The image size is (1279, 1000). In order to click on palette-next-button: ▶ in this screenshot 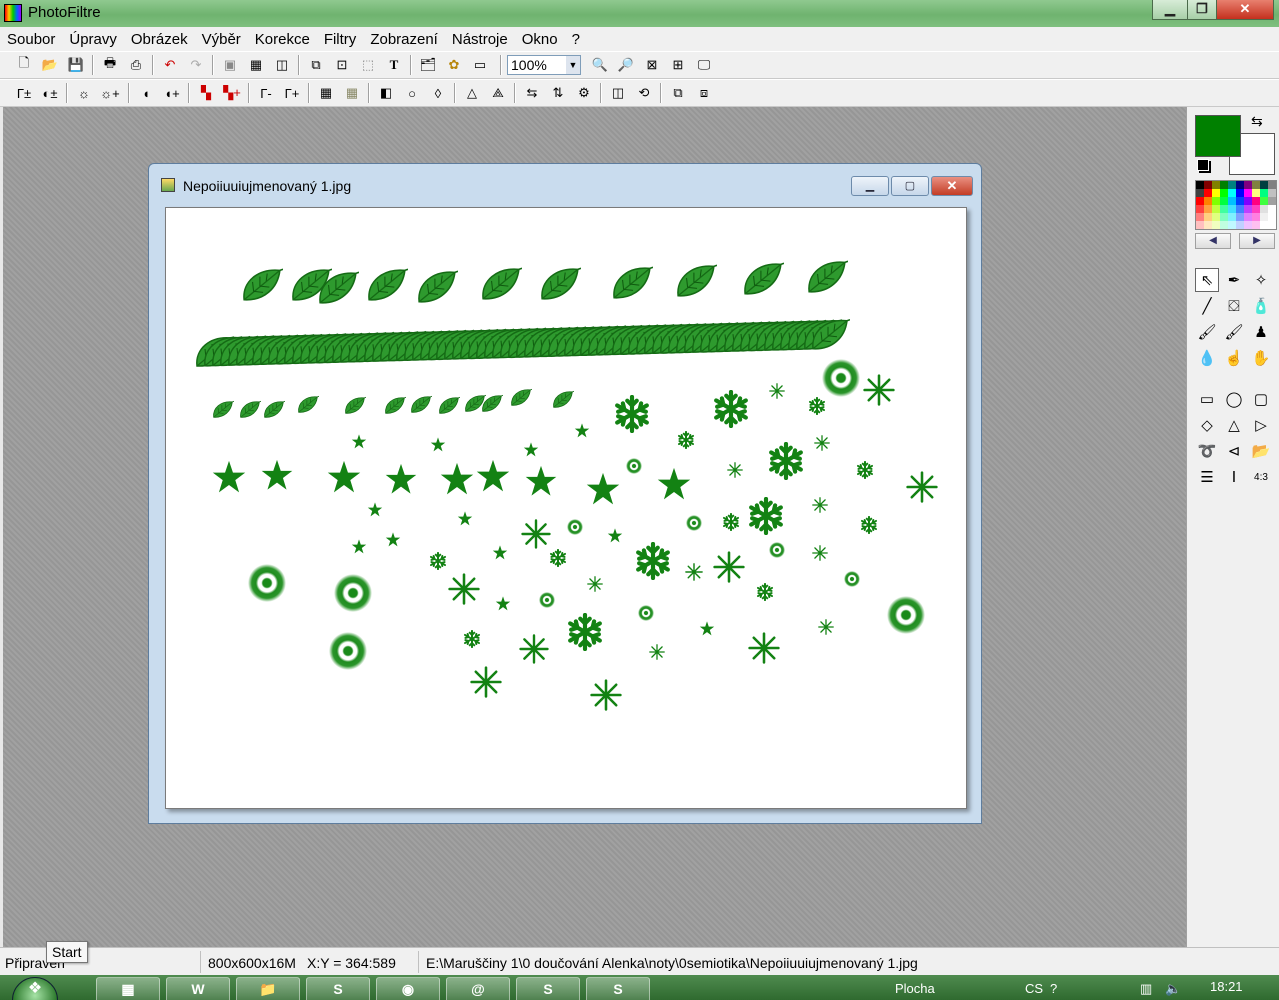, I will do `click(1257, 241)`.